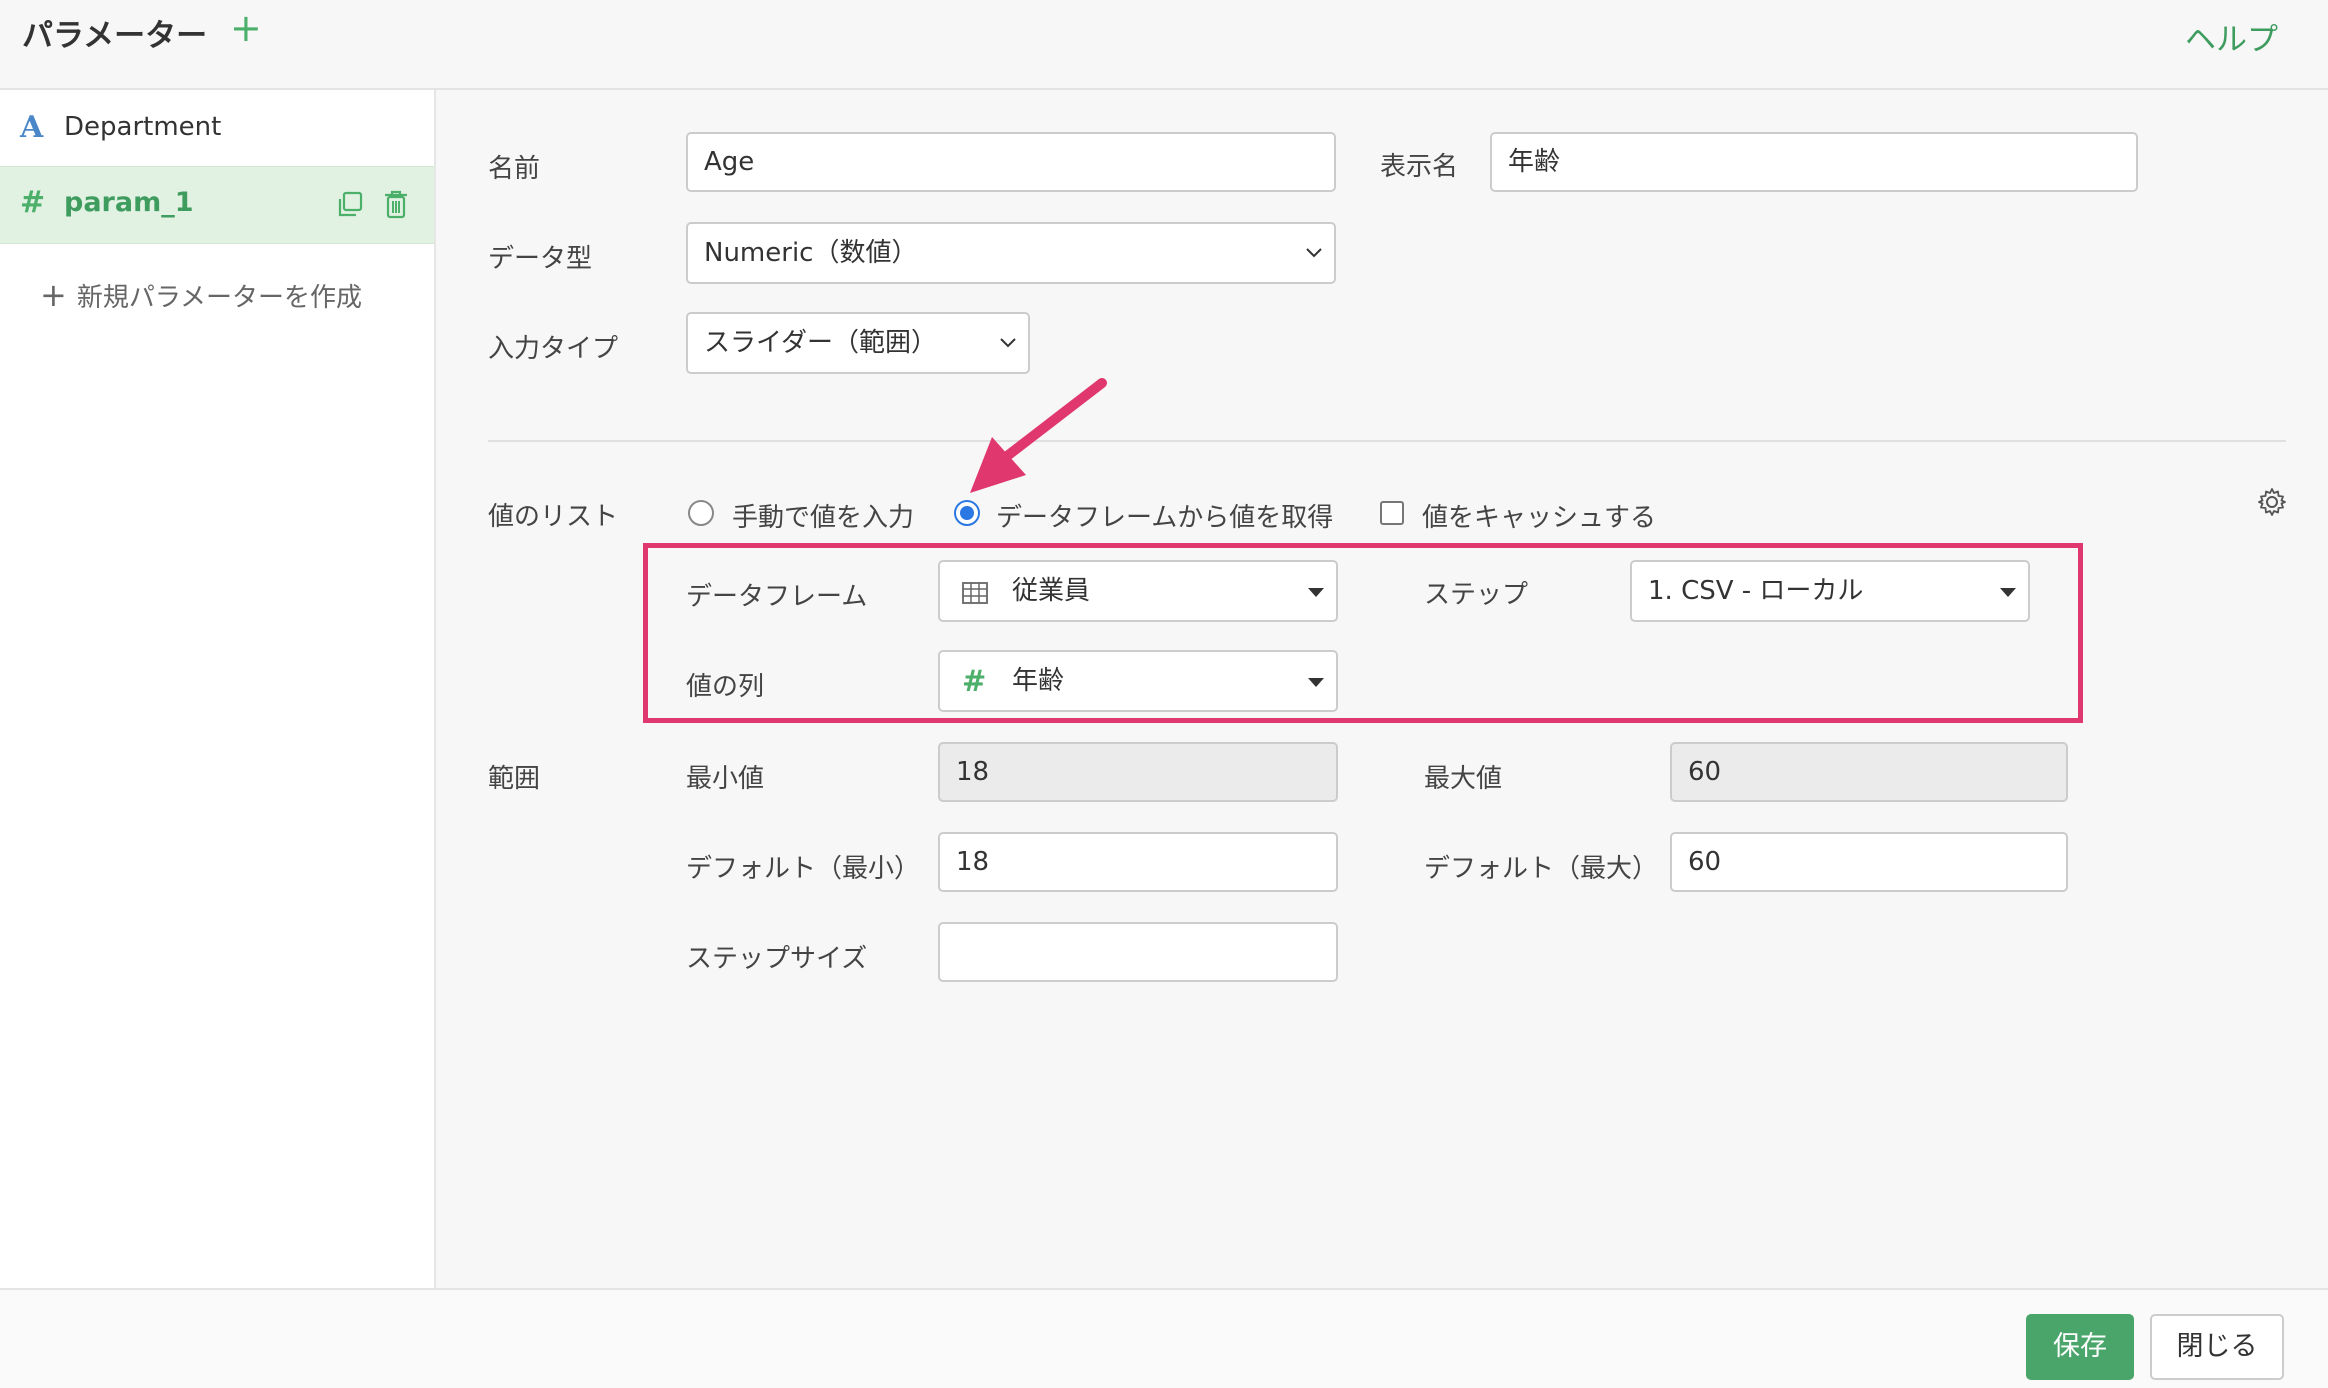 This screenshot has width=2328, height=1388. Describe the element at coordinates (1387, 441) in the screenshot. I see `section-divider` at that location.